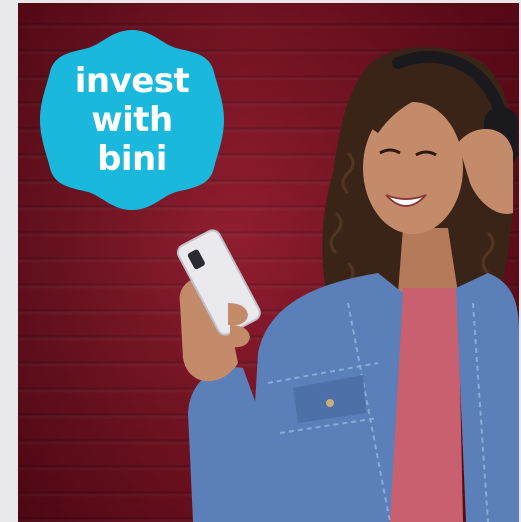 This screenshot has height=522, width=521. I want to click on badge-line-3: bini, so click(132, 159).